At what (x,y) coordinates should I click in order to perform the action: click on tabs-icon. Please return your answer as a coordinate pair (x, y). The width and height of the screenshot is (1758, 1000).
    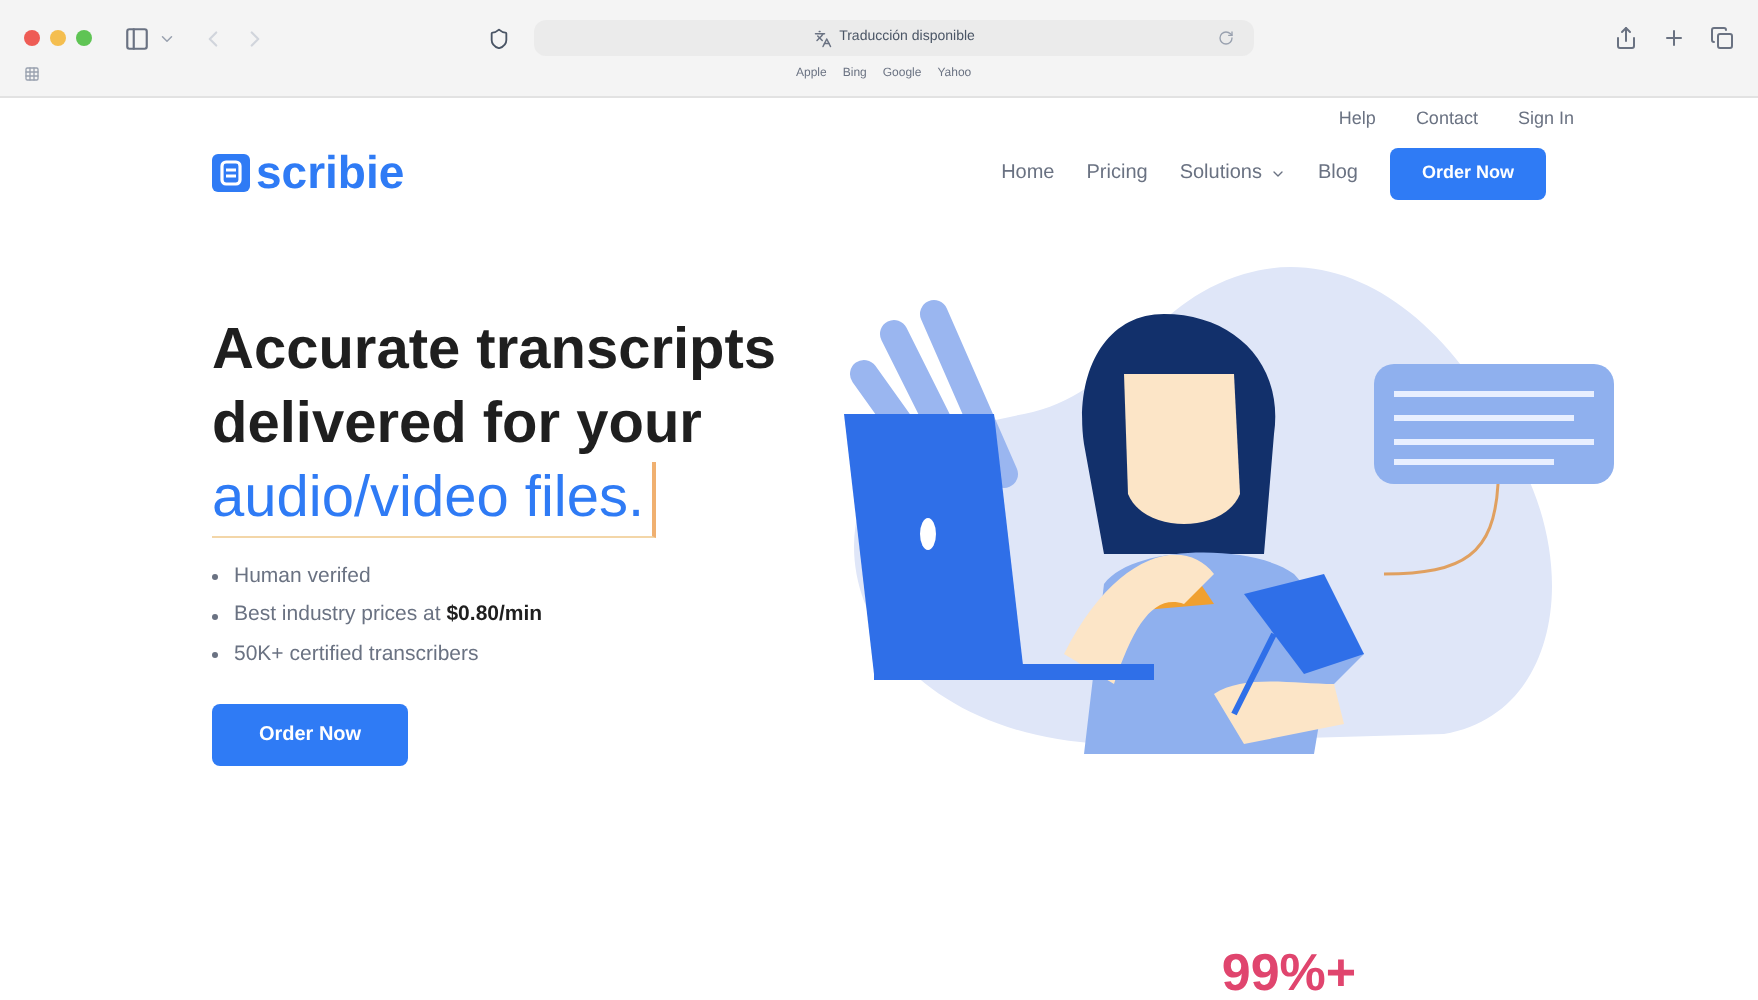
    Looking at the image, I should click on (1722, 38).